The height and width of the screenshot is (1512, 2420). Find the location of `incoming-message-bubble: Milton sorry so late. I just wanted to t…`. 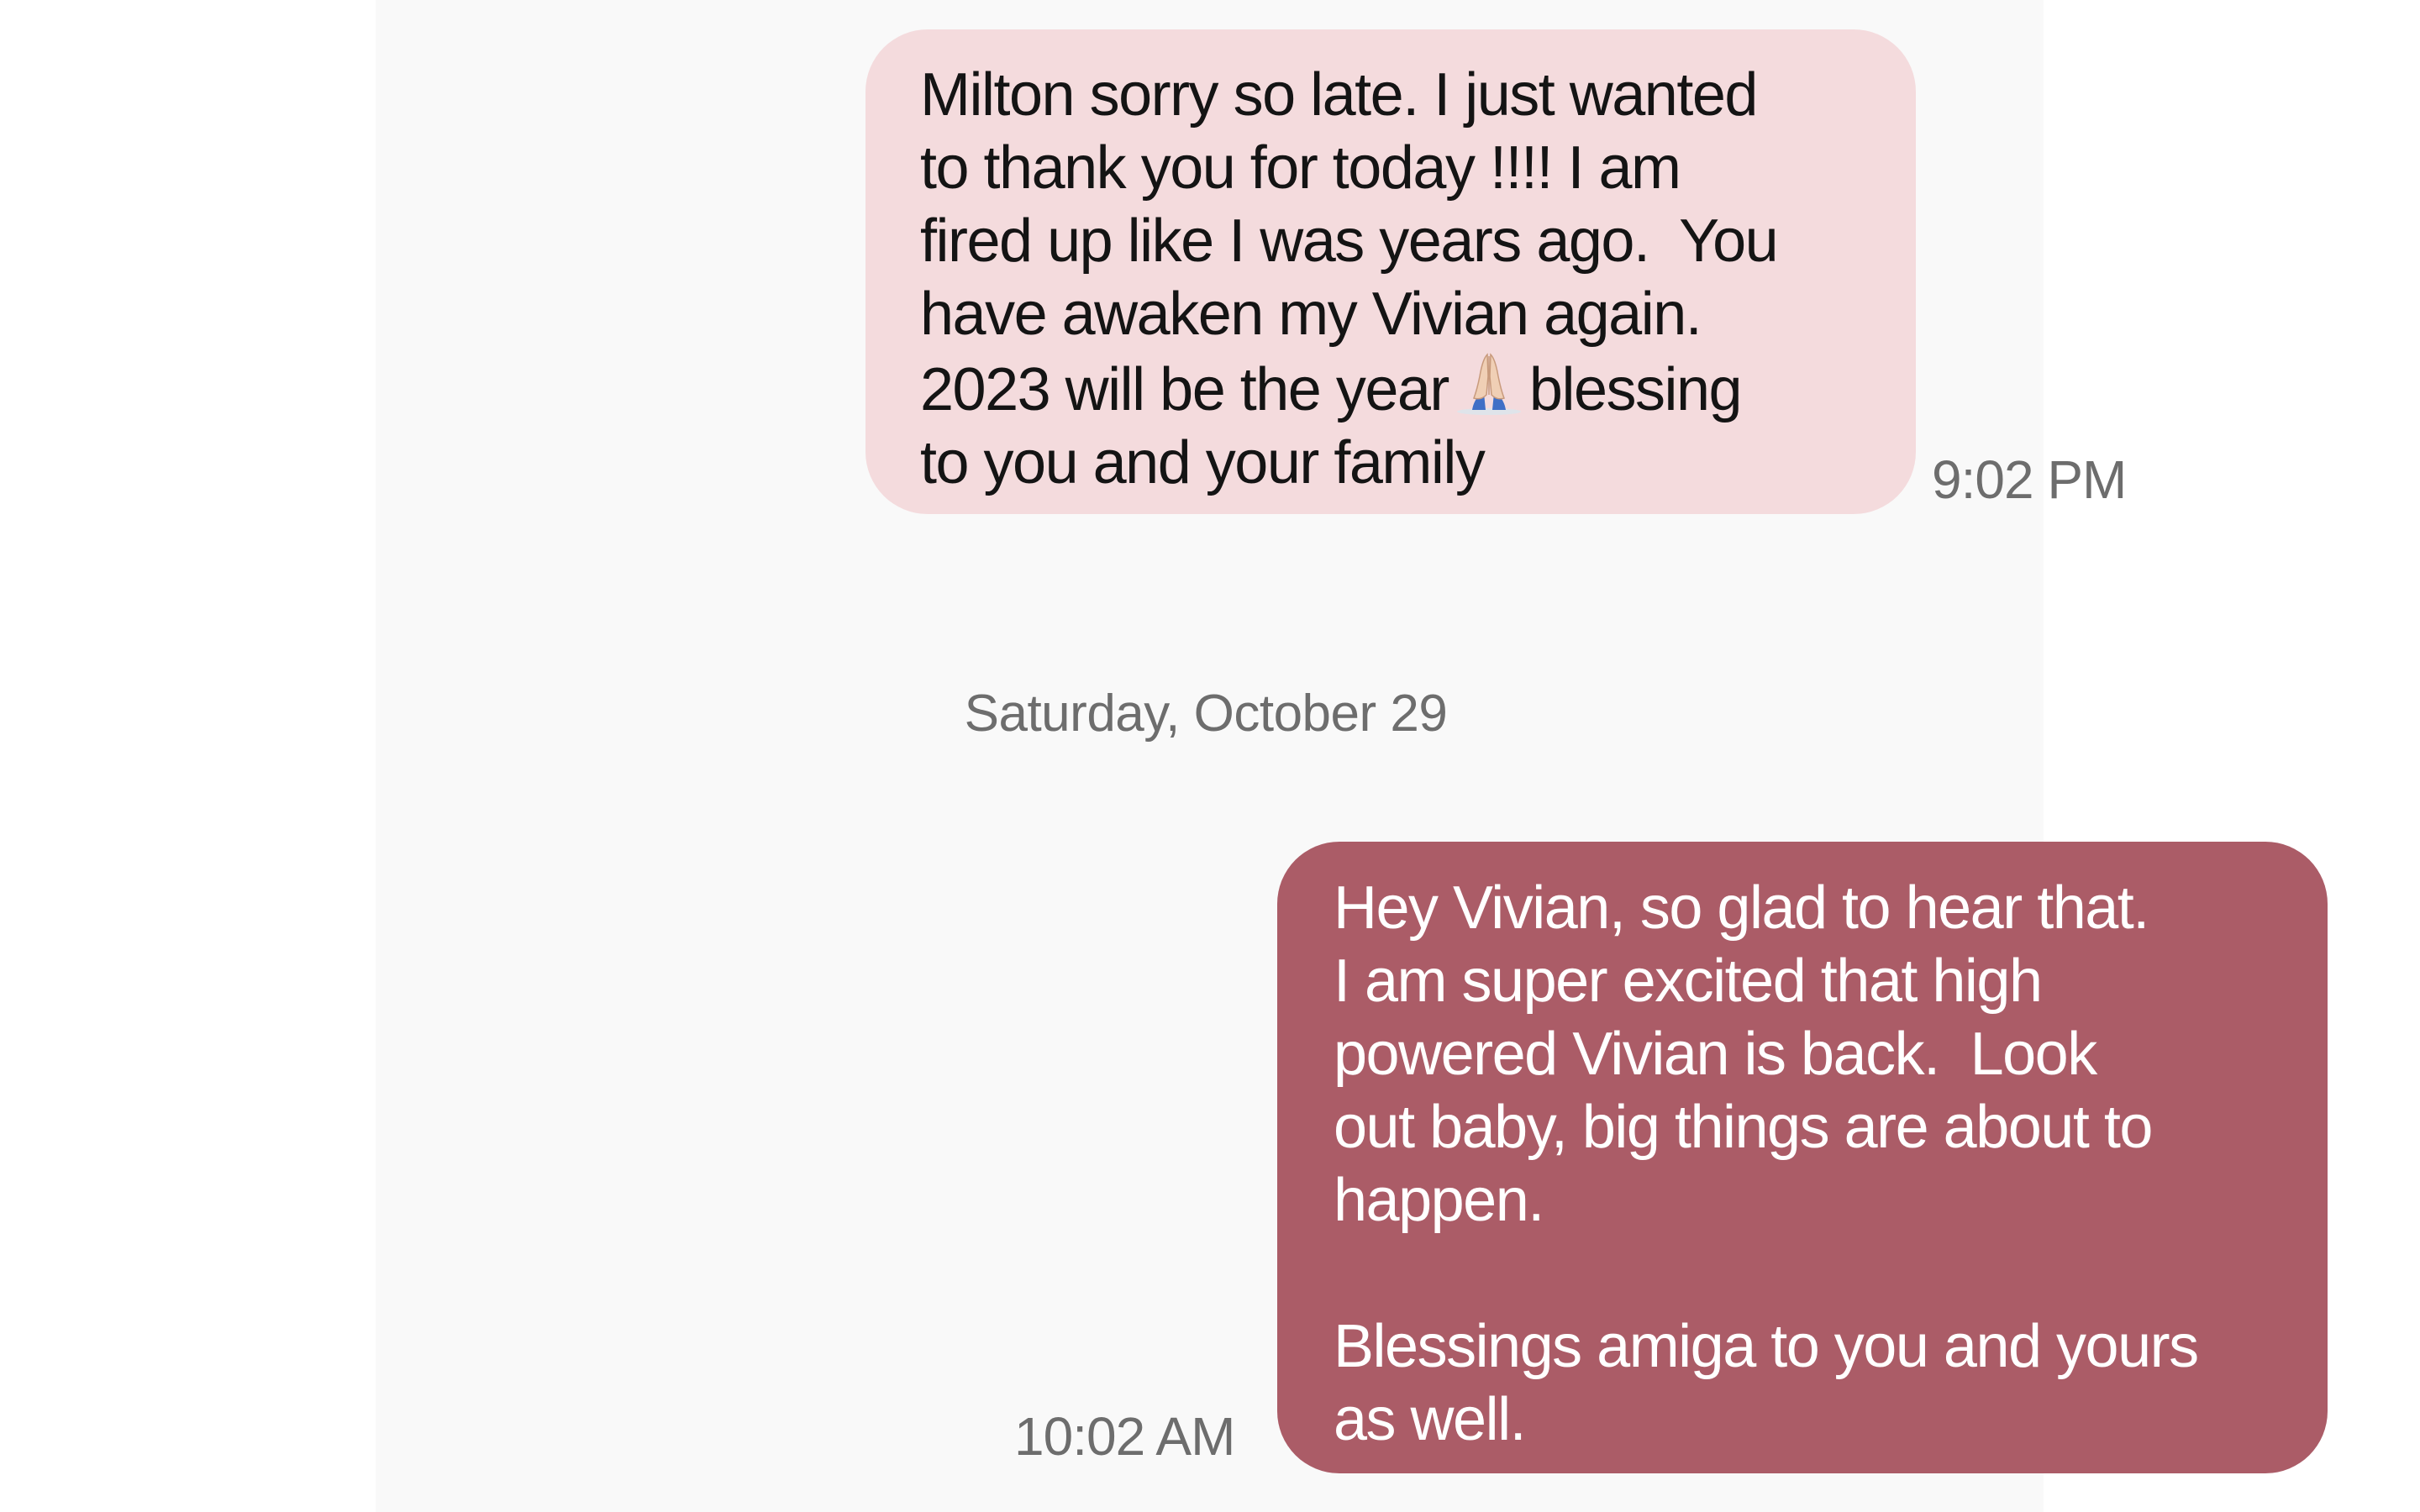

incoming-message-bubble: Milton sorry so late. I just wanted to t… is located at coordinates (1390, 271).